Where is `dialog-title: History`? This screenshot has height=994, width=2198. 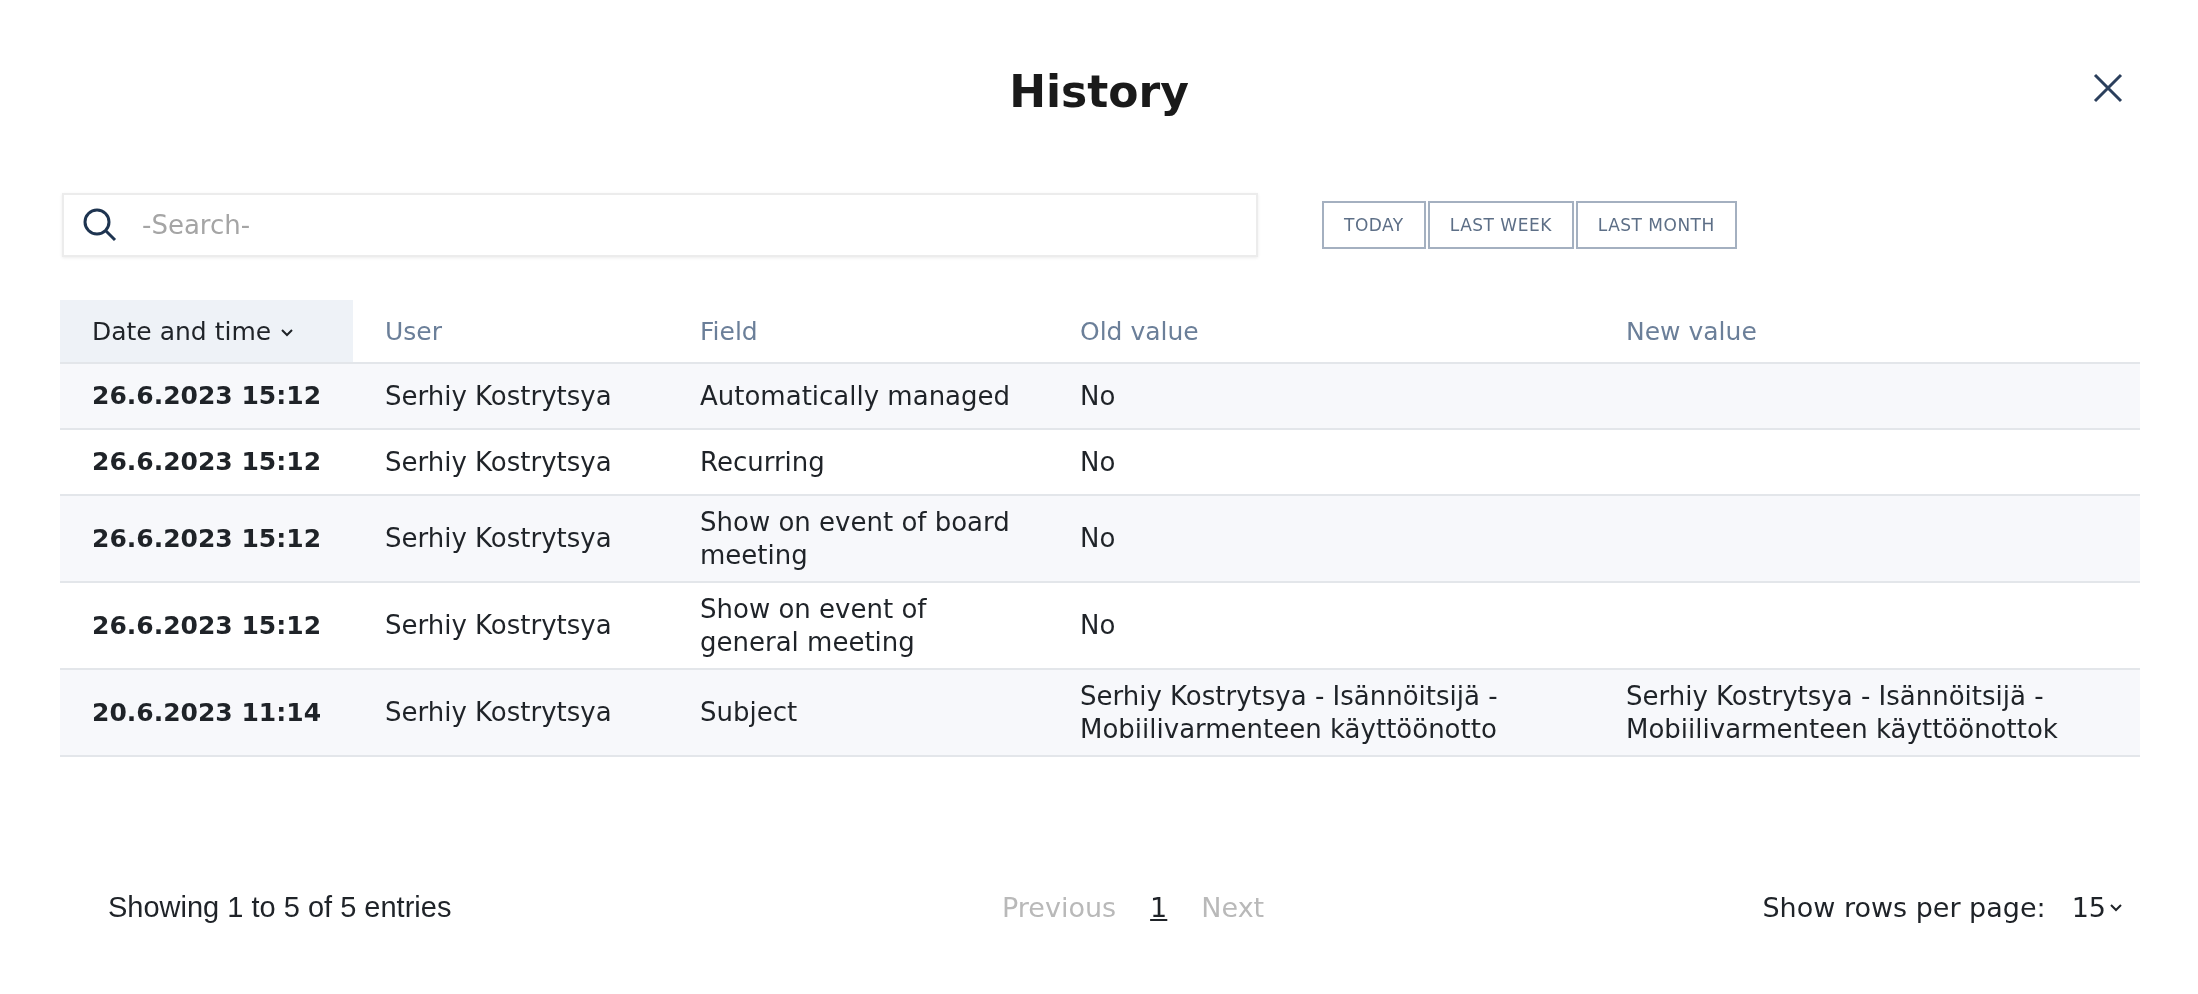
dialog-title: History is located at coordinates (1099, 91).